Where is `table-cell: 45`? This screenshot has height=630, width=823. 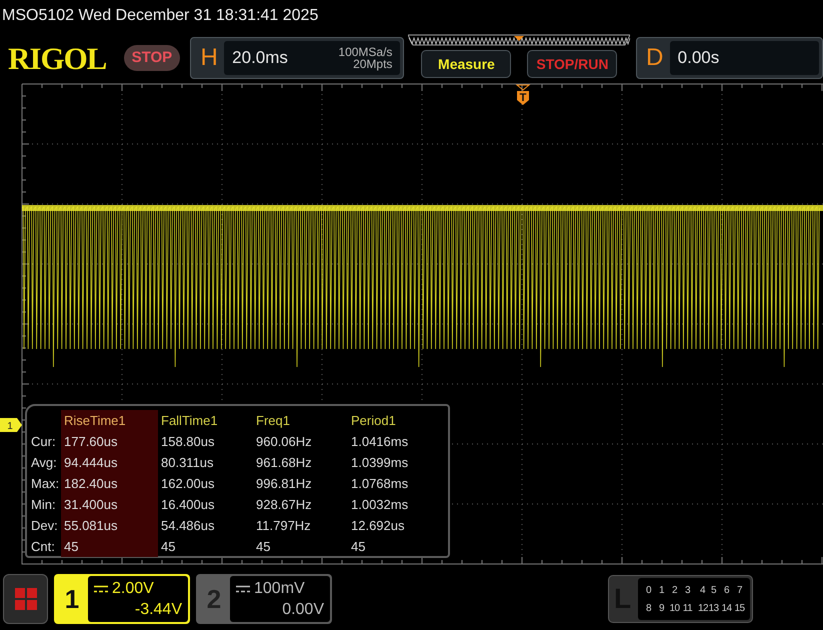
table-cell: 45 is located at coordinates (109, 546).